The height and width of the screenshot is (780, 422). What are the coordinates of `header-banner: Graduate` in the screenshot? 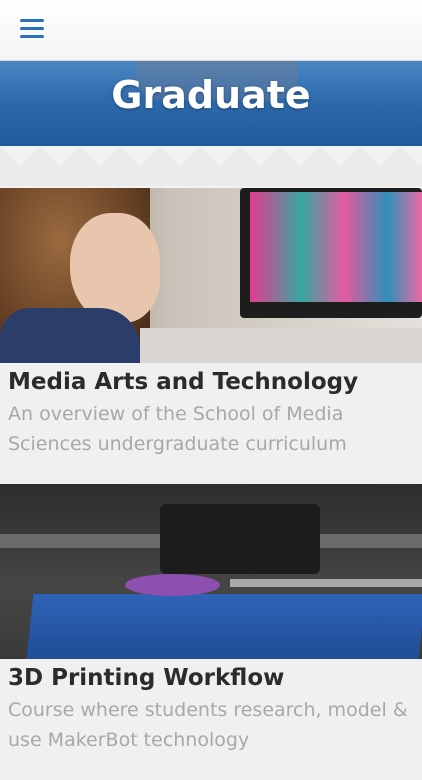 It's located at (211, 103).